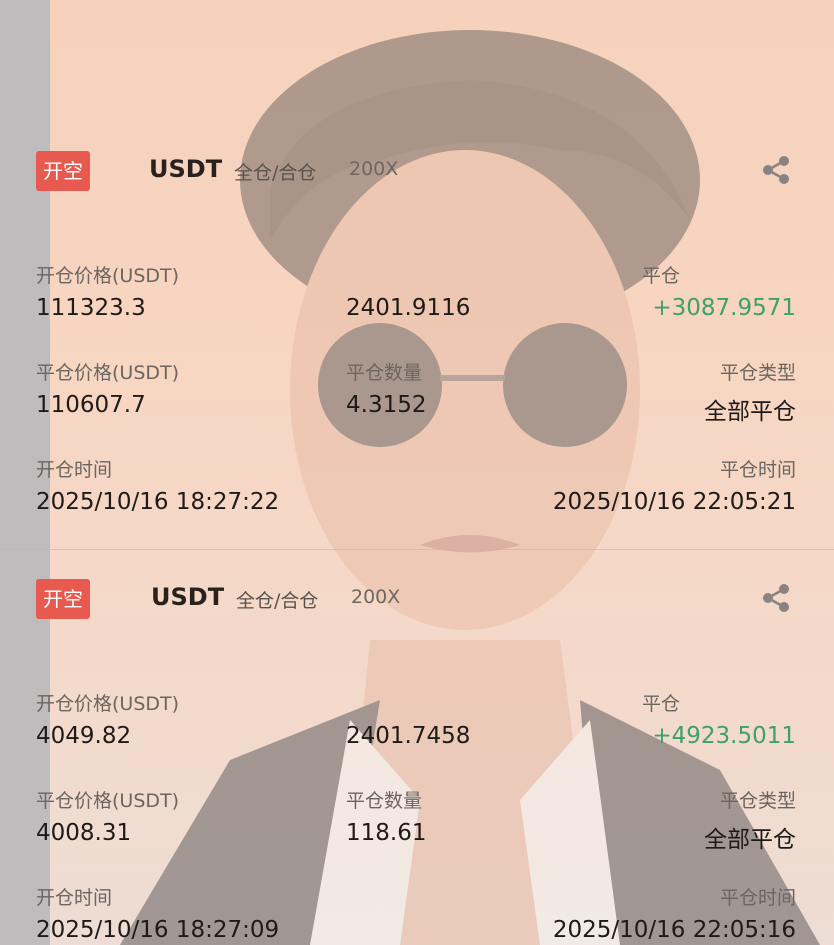 Image resolution: width=834 pixels, height=945 pixels. I want to click on open-price: 111323.3, so click(91, 308).